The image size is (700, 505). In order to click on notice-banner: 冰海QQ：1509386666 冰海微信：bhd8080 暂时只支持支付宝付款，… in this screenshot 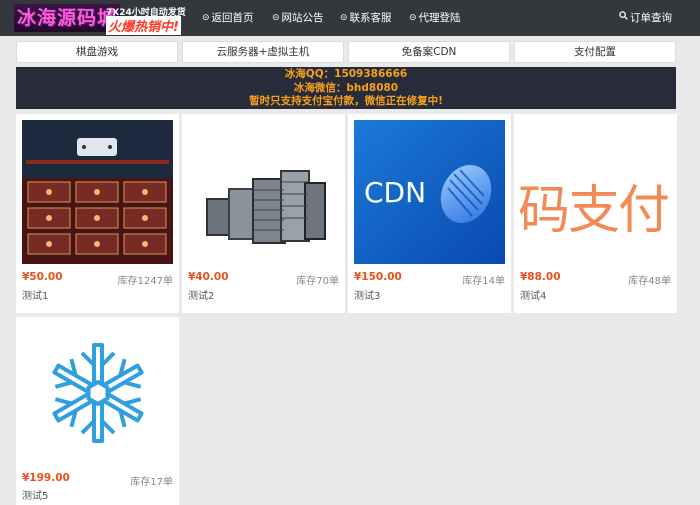, I will do `click(346, 88)`.